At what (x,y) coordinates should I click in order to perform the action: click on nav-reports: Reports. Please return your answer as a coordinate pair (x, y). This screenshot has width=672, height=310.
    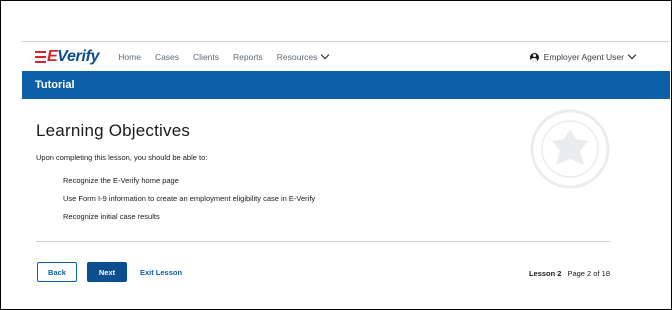
    Looking at the image, I should click on (248, 57).